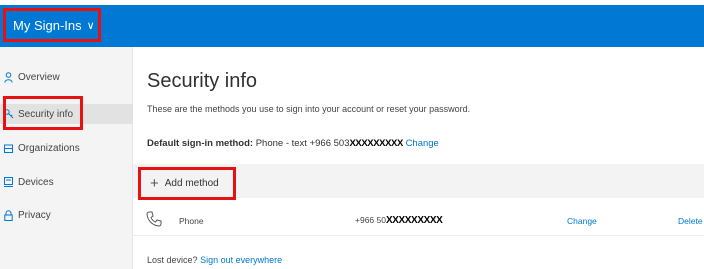 This screenshot has height=269, width=704. I want to click on phone-icon, so click(154, 221).